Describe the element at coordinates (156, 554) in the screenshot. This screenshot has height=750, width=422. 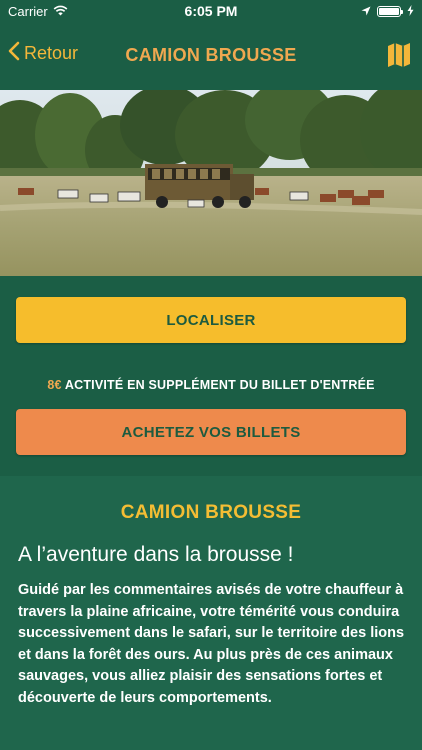
I see `headline: A l’aventure dans la brousse !` at that location.